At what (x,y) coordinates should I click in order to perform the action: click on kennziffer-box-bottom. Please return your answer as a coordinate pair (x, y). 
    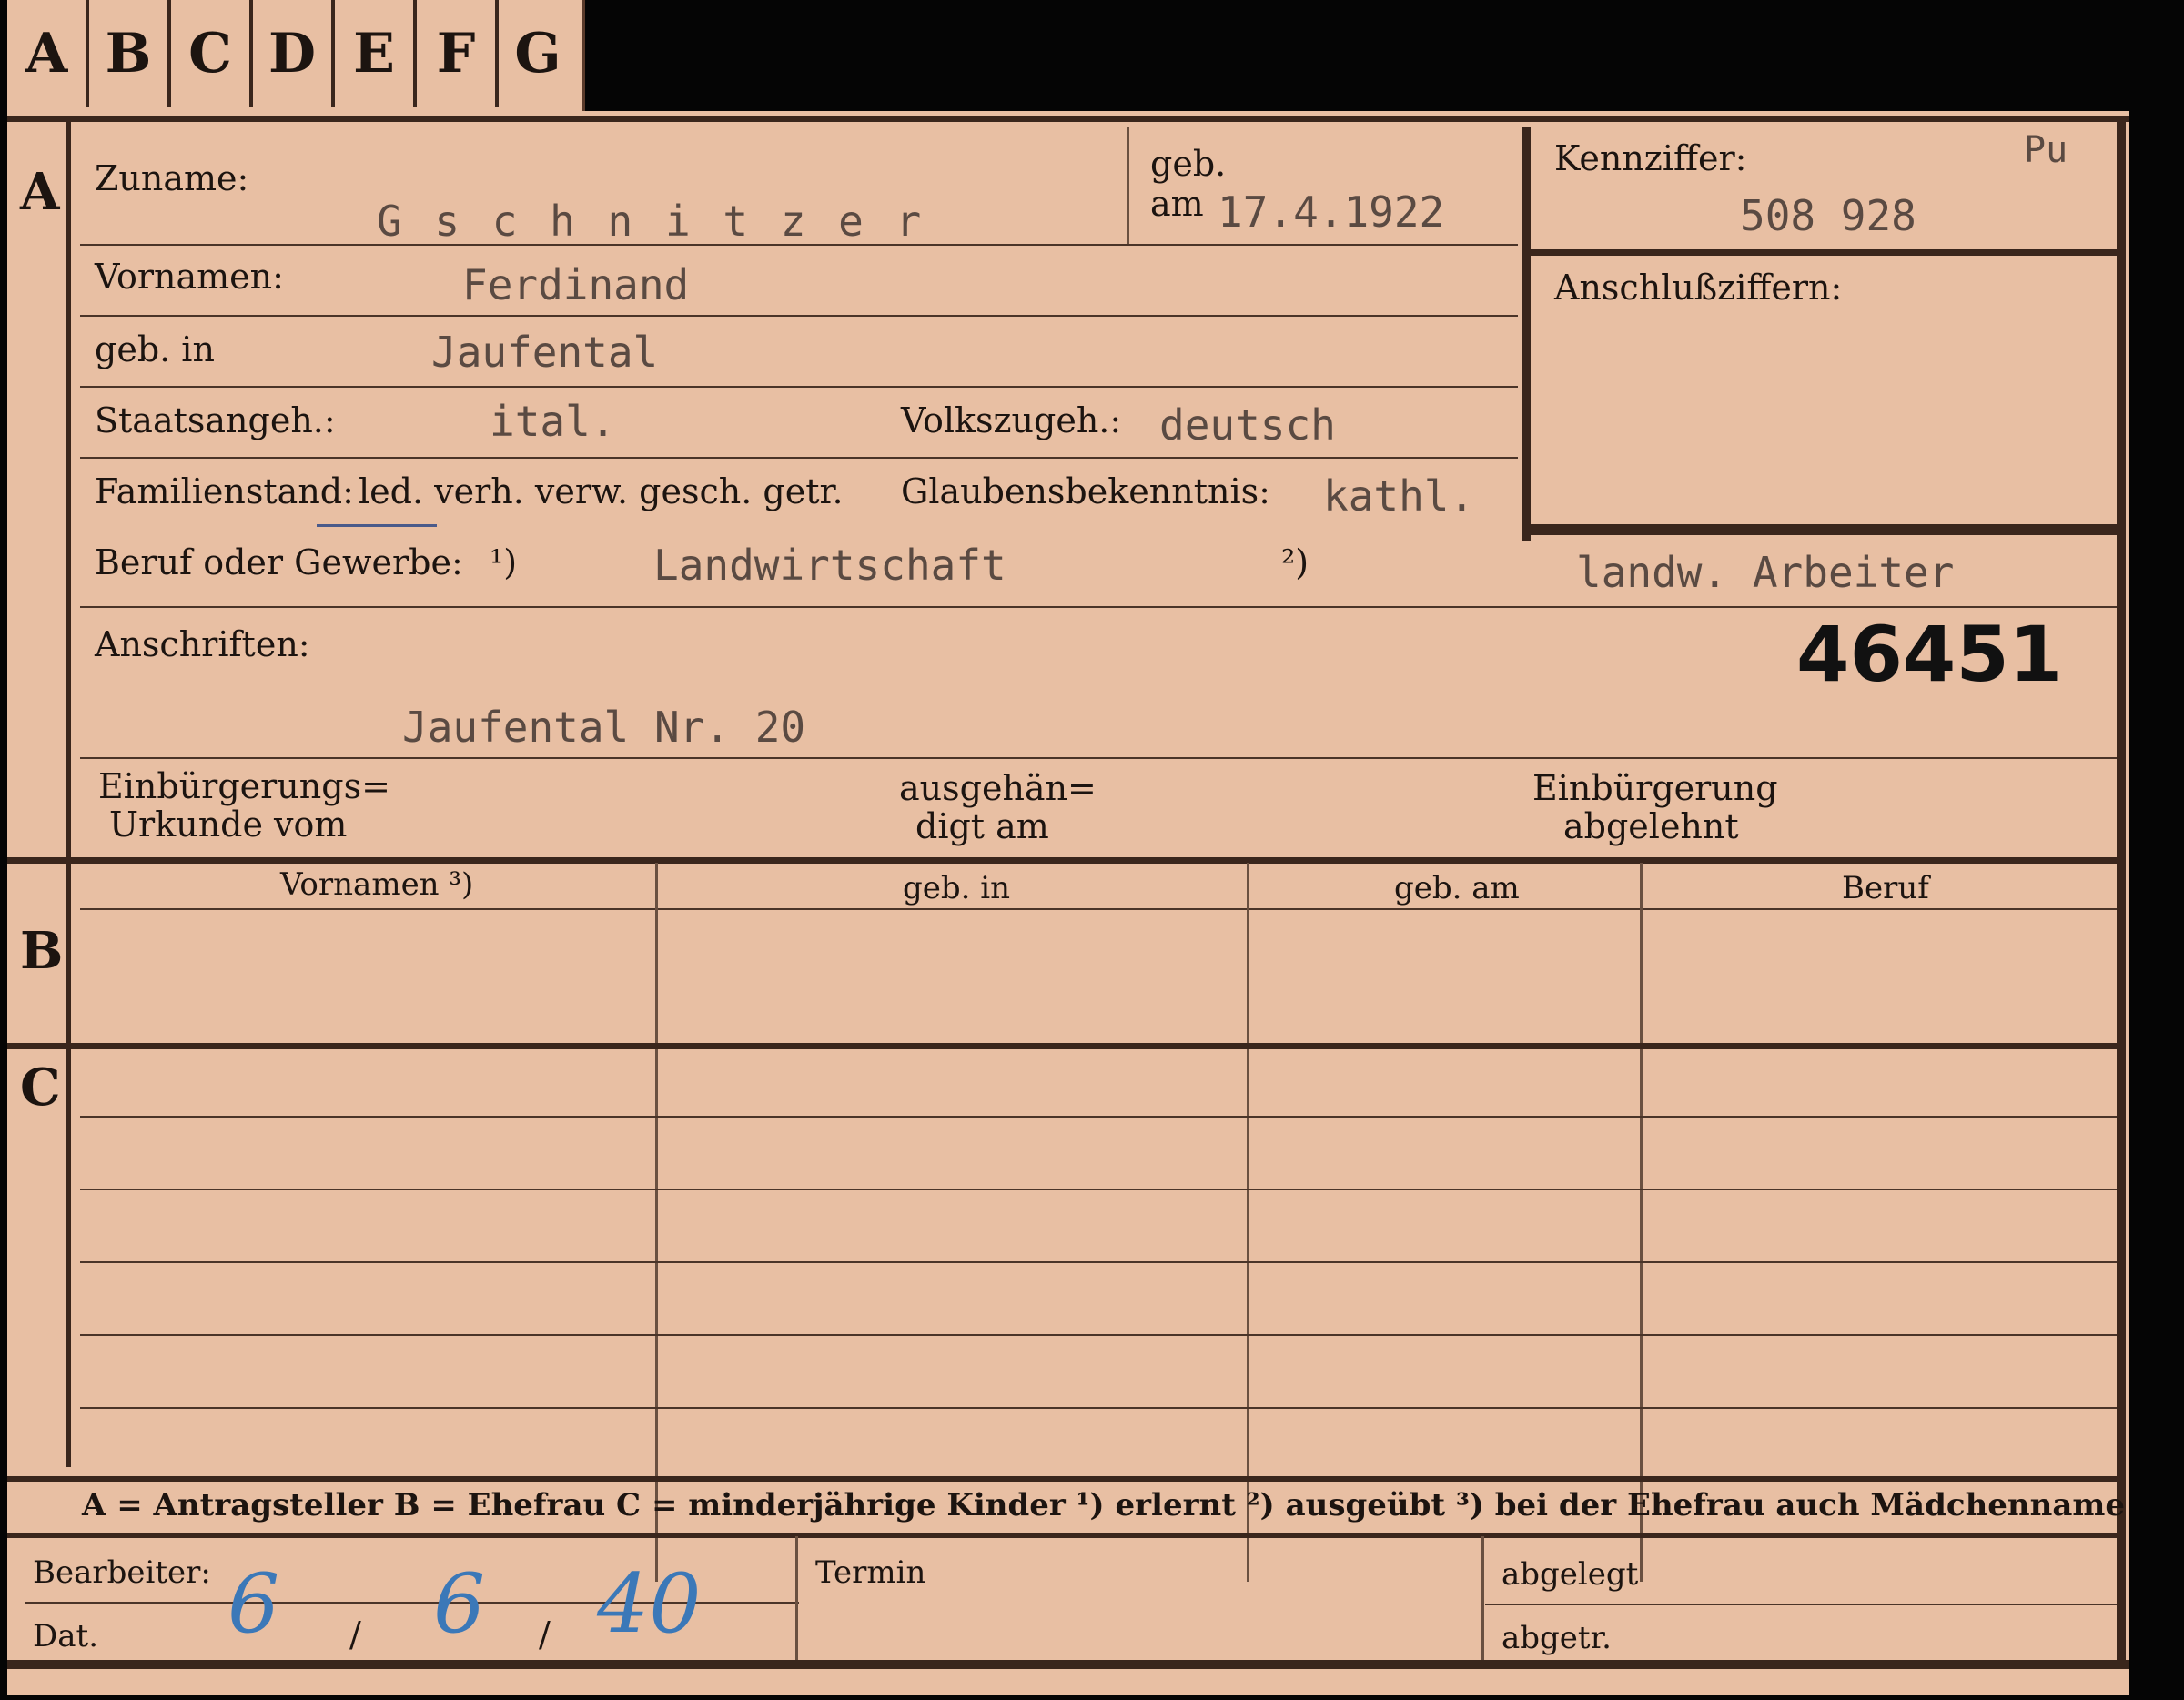
    Looking at the image, I should click on (1821, 529).